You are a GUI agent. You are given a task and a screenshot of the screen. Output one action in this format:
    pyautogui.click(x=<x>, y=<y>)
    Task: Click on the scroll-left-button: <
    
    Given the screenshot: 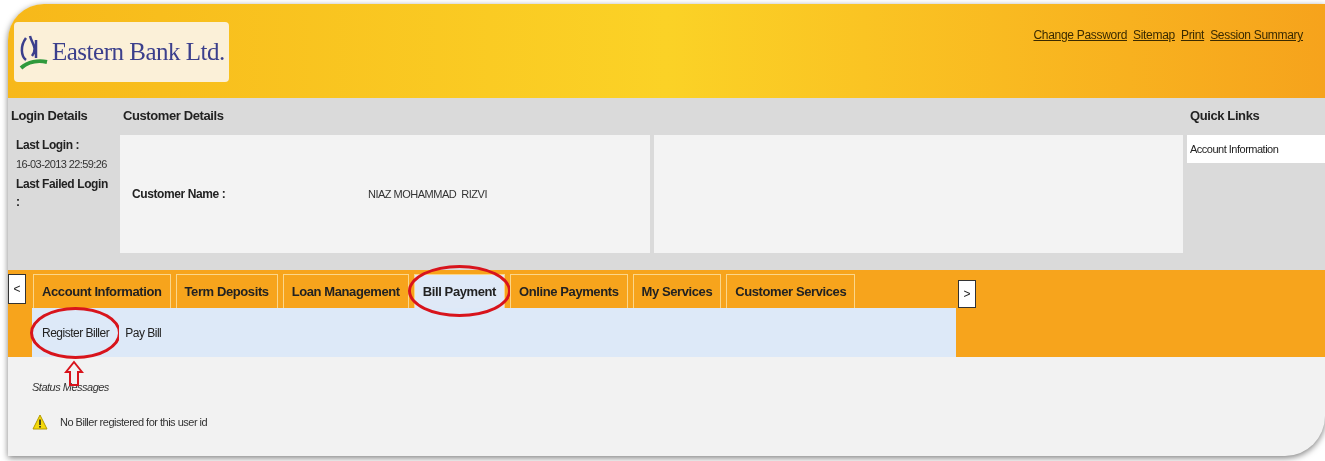 What is the action you would take?
    pyautogui.click(x=17, y=289)
    